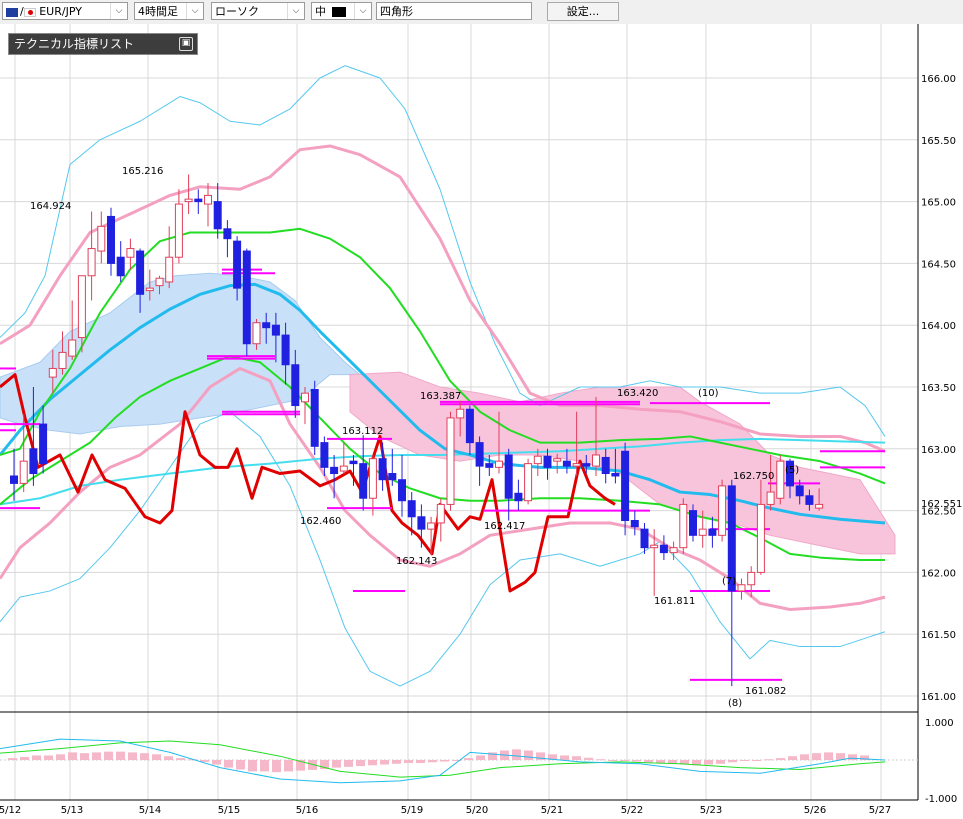 The image size is (963, 819). What do you see at coordinates (65, 11) in the screenshot?
I see `currency-pair-select: / EUR/JPY ⌵` at bounding box center [65, 11].